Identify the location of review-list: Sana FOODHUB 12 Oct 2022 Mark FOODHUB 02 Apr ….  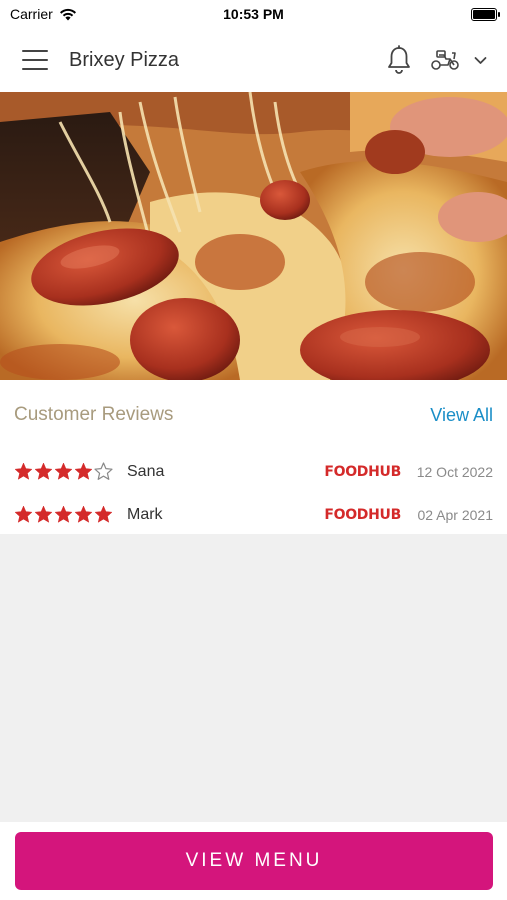
(253, 493).